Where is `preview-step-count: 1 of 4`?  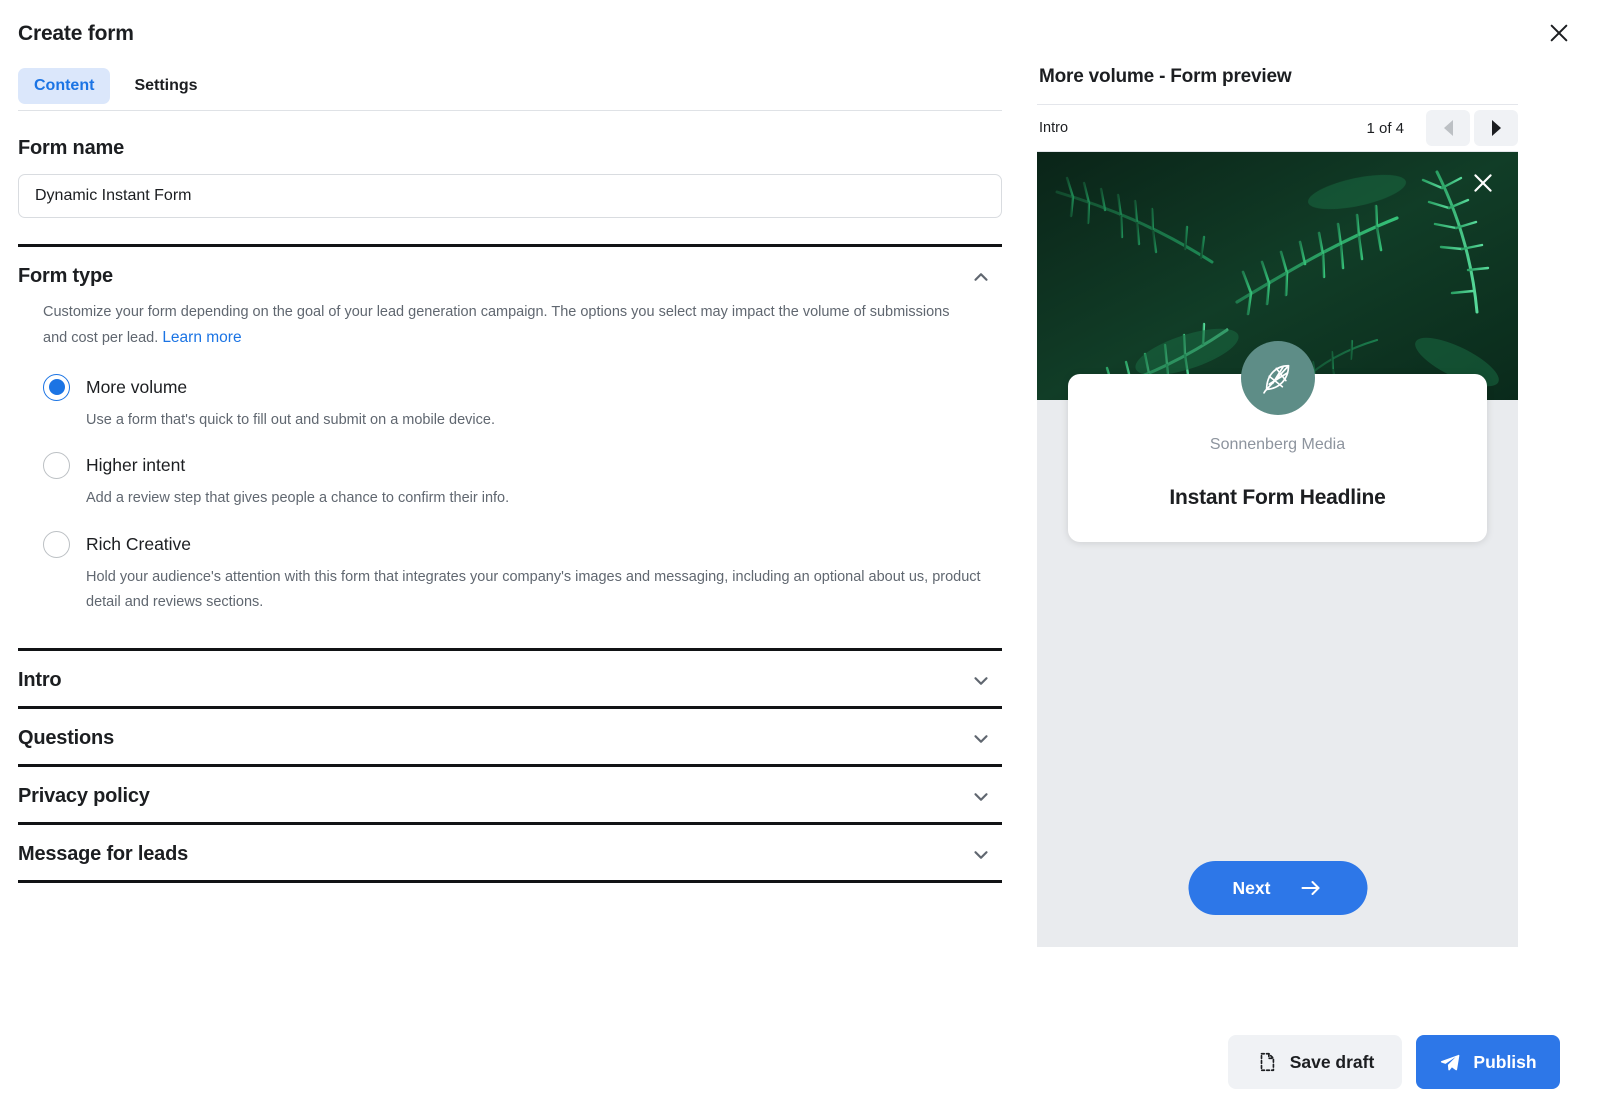 preview-step-count: 1 of 4 is located at coordinates (1385, 128).